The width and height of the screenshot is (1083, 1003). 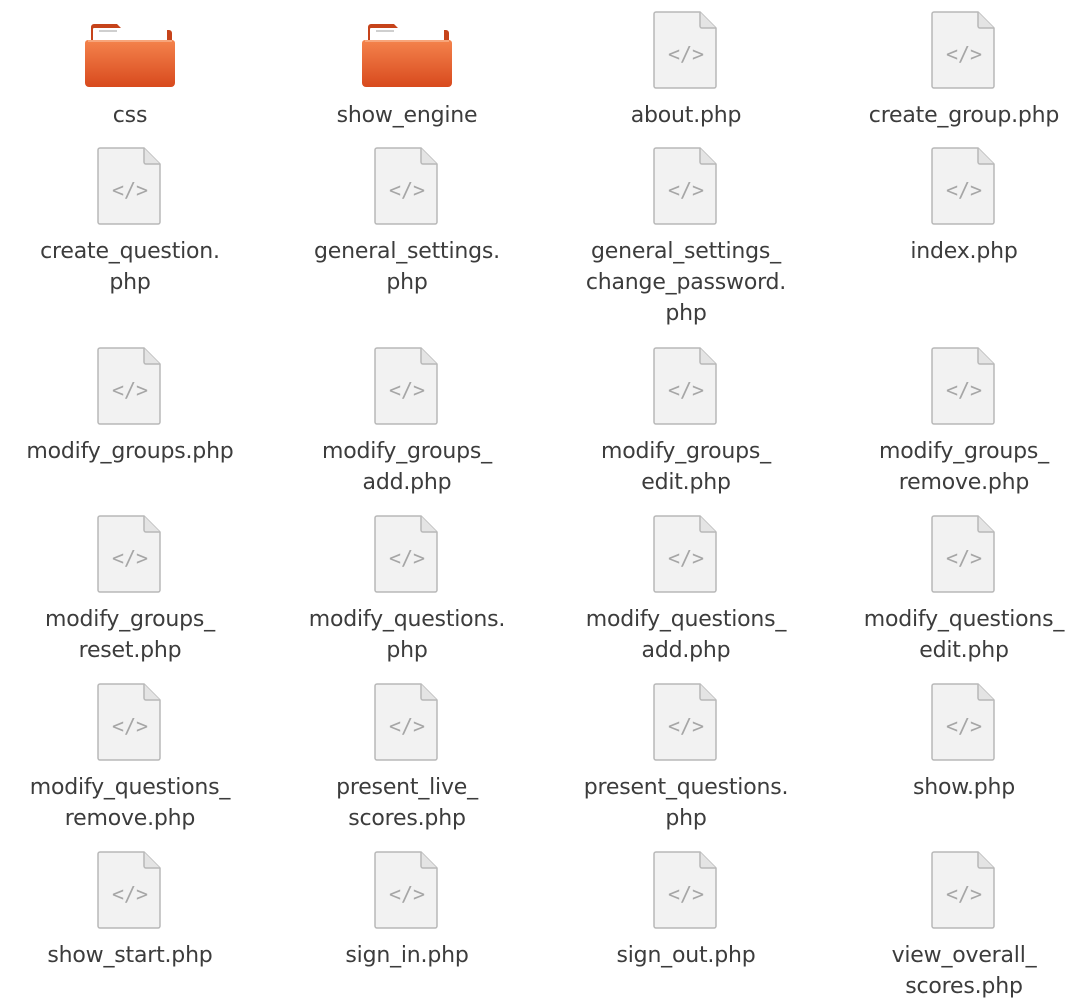 I want to click on file-name: present_questions. php, so click(x=686, y=803).